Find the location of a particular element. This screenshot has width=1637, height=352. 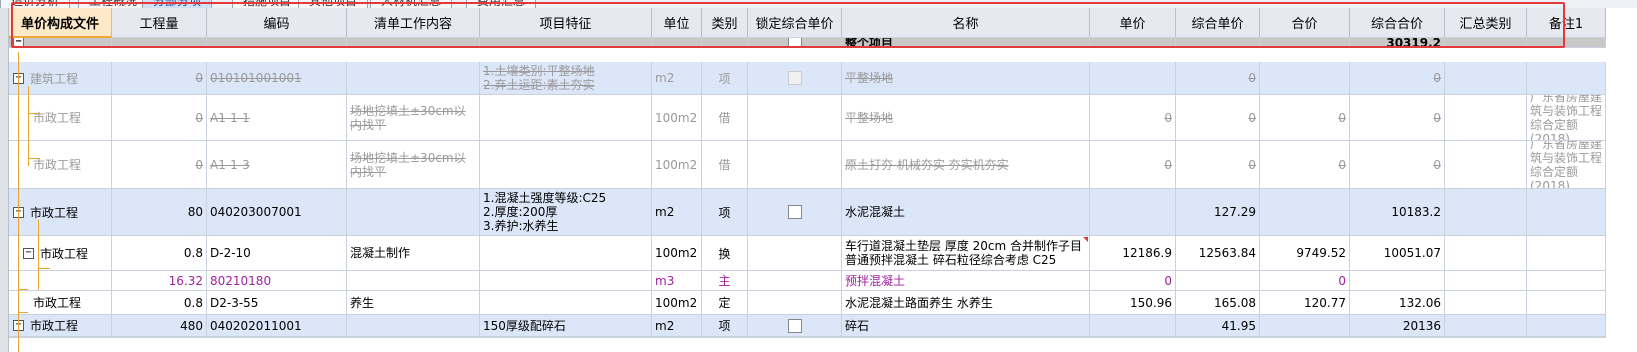

cell-composite-amount: 10183.2 is located at coordinates (1397, 212).